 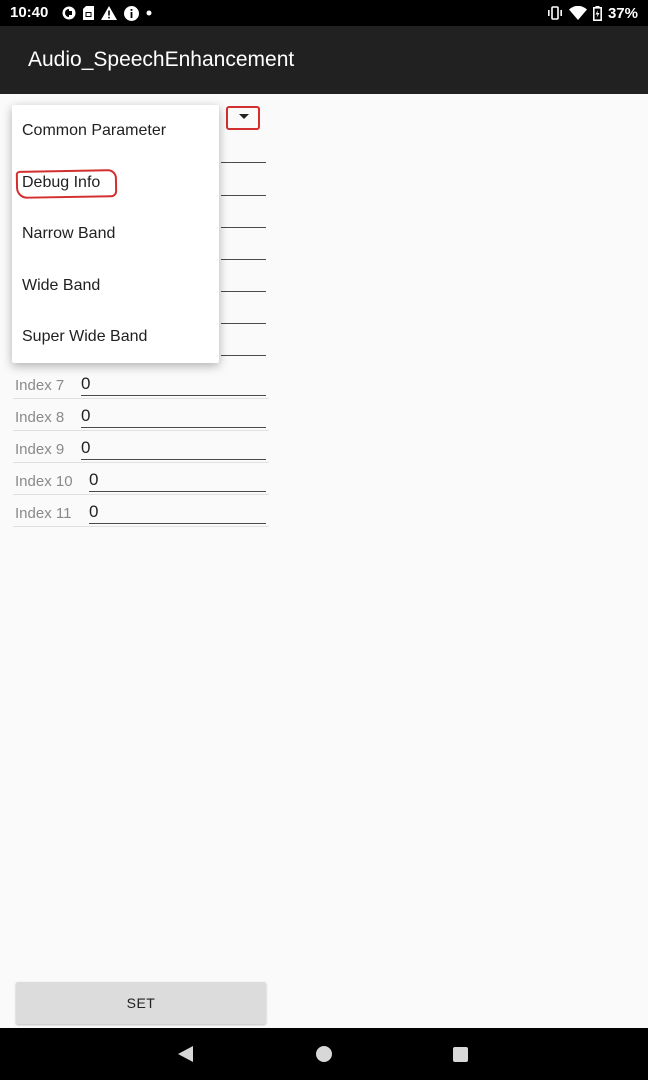 What do you see at coordinates (40, 385) in the screenshot?
I see `index-label: Index 7` at bounding box center [40, 385].